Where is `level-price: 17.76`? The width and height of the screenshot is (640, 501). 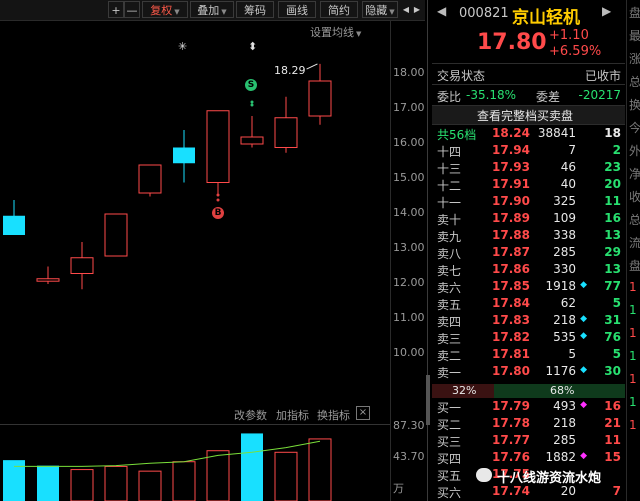 level-price: 17.76 is located at coordinates (511, 457).